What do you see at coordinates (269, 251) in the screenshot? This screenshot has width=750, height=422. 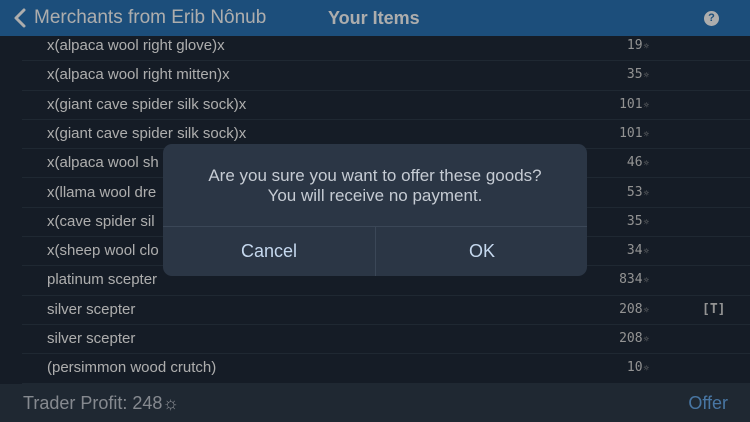 I see `cancel-button: Cancel` at bounding box center [269, 251].